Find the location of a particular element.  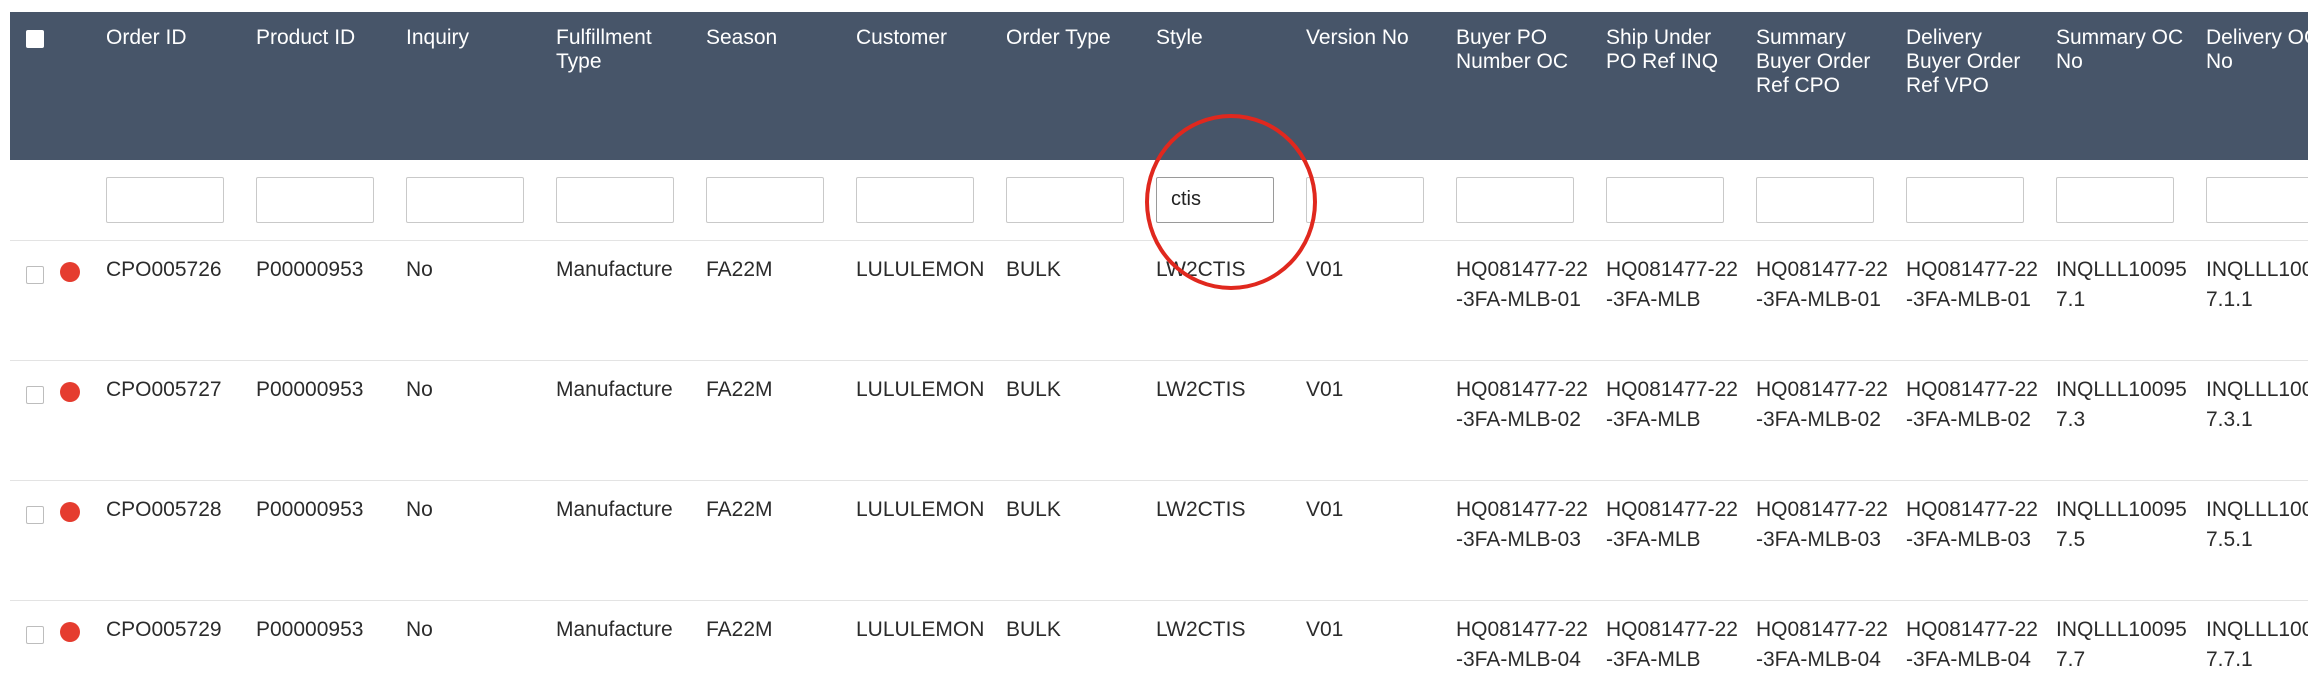

filter-input-buyer-po-number-oc is located at coordinates (1515, 199).